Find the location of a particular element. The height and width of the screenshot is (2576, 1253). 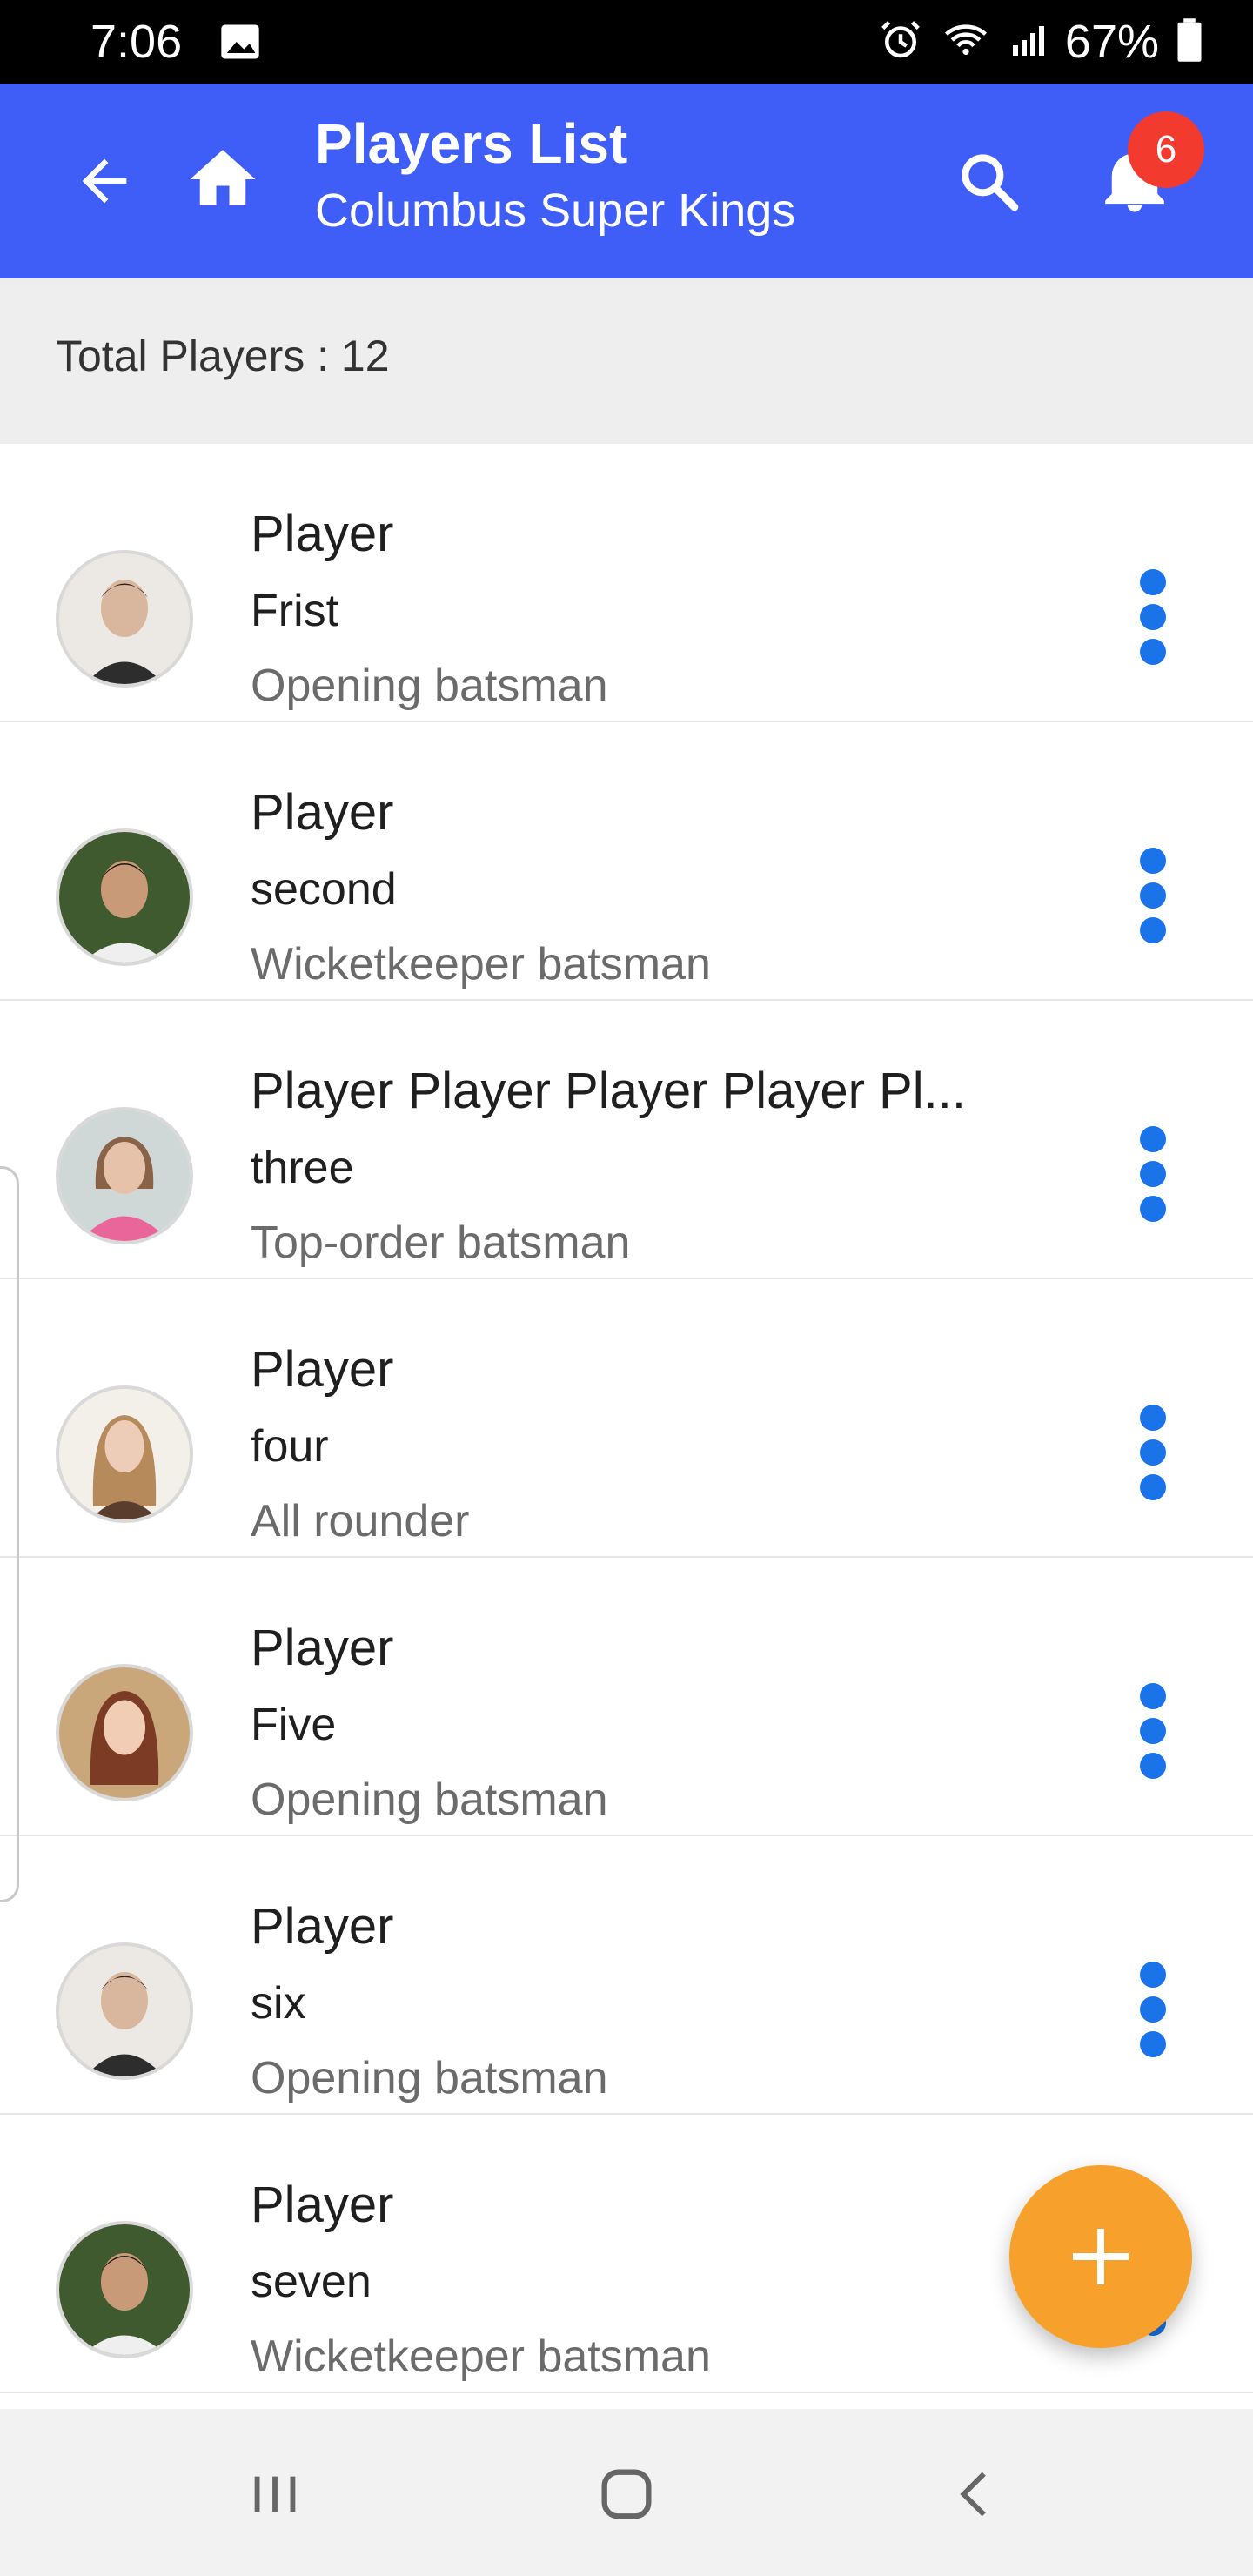

status-time: 7:06 is located at coordinates (136, 42).